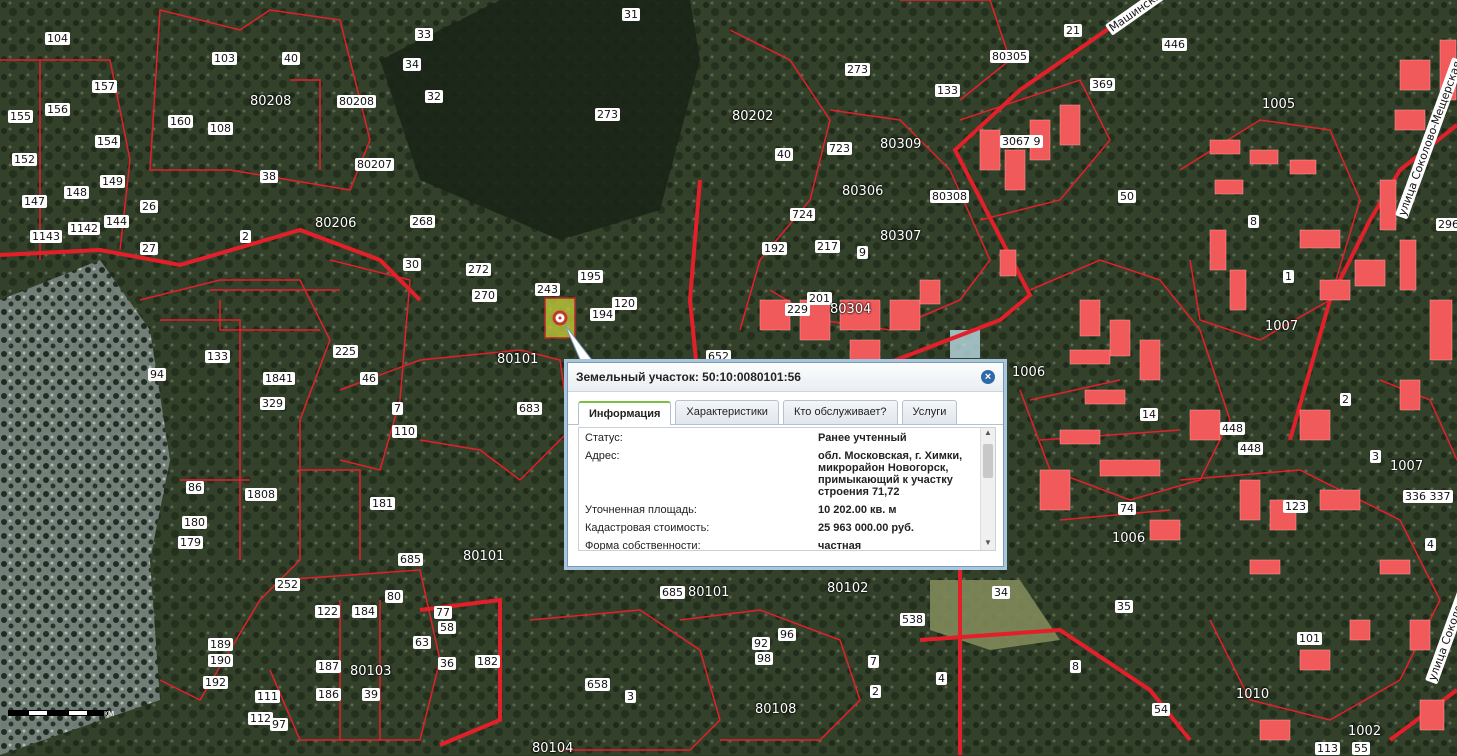 The image size is (1457, 756). I want to click on tab-who-serves: Кто обслуживает?, so click(840, 412).